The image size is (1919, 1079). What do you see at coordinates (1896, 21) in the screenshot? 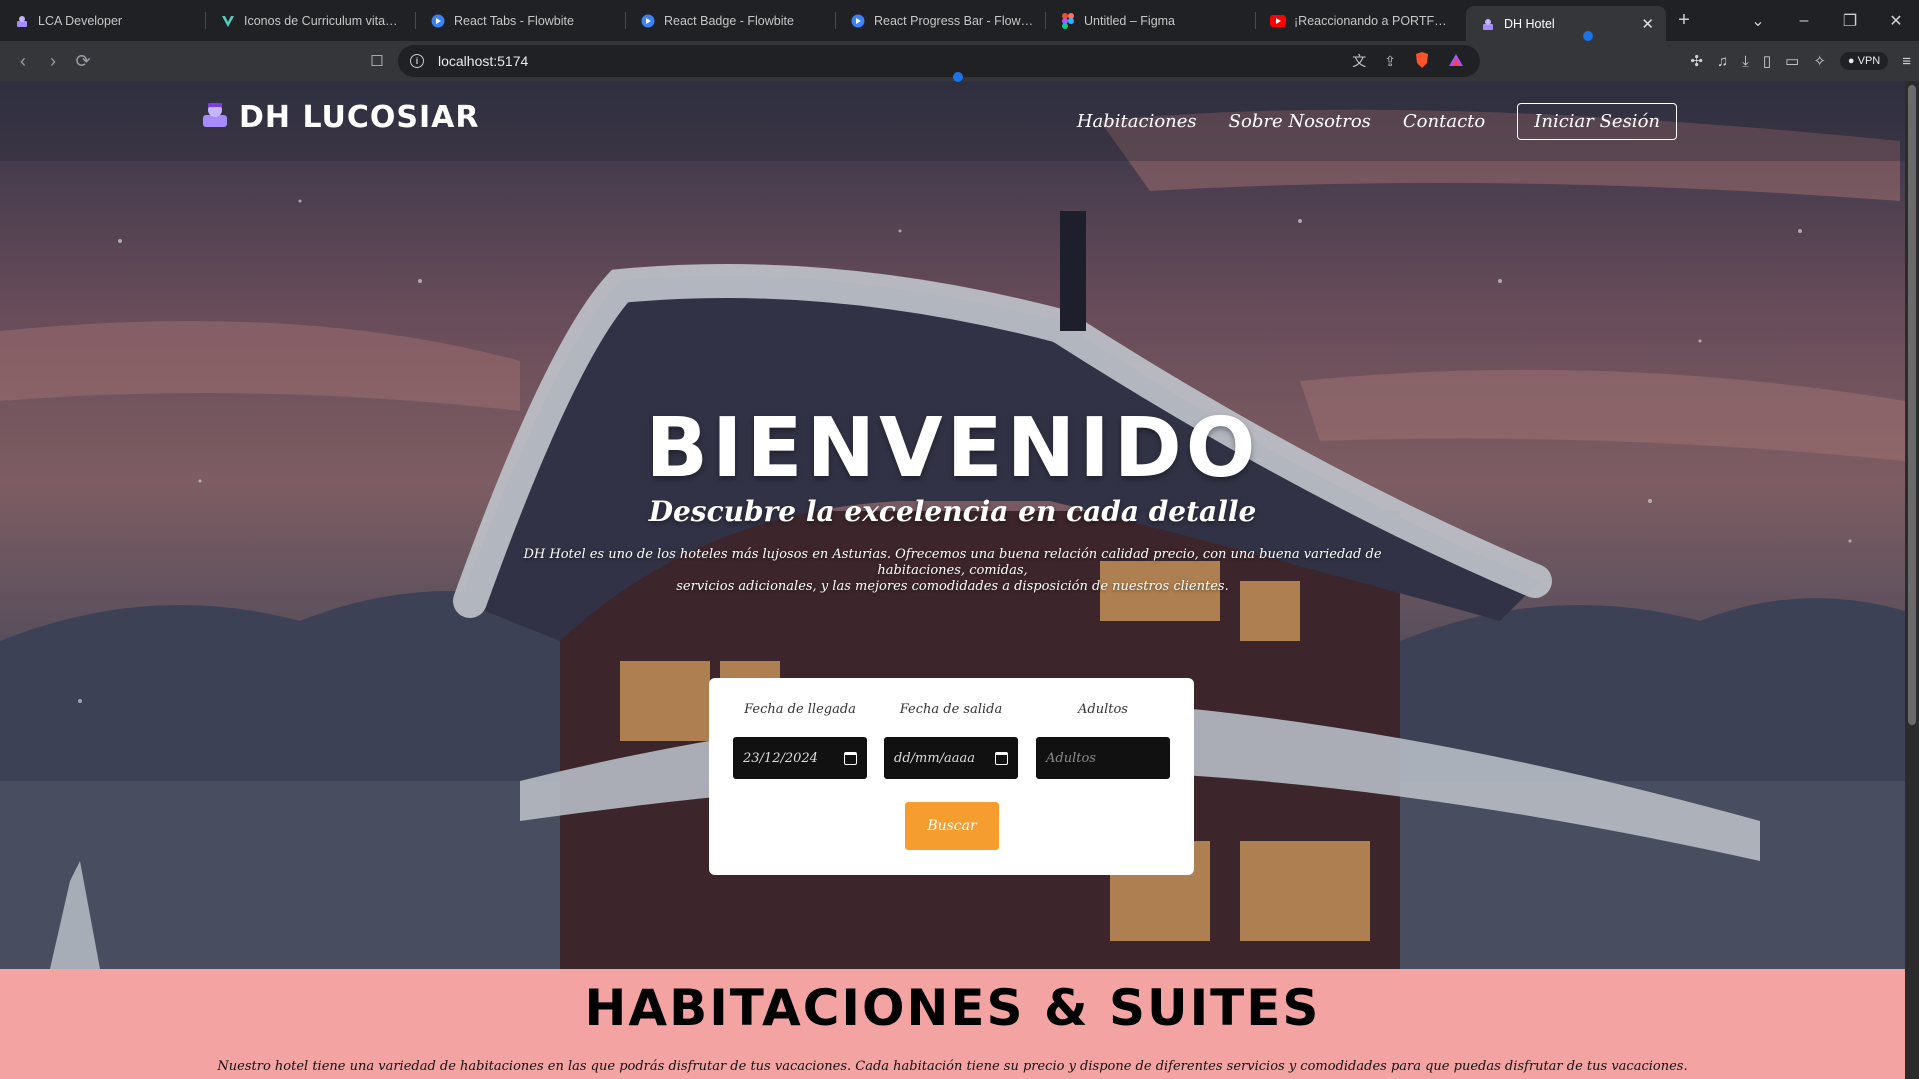
I see `close-window-icon: ✕` at bounding box center [1896, 21].